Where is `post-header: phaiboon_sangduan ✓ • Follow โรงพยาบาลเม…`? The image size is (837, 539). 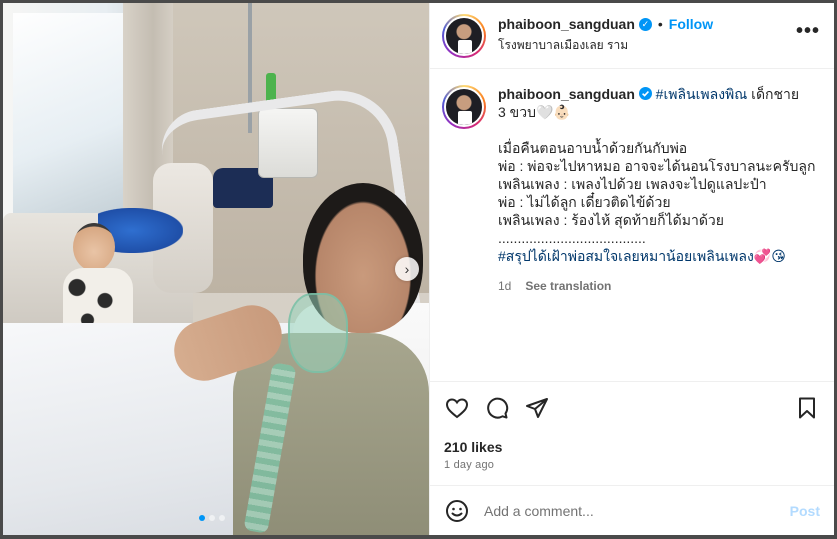
post-header: phaiboon_sangduan ✓ • Follow โรงพยาบาลเม… is located at coordinates (632, 36).